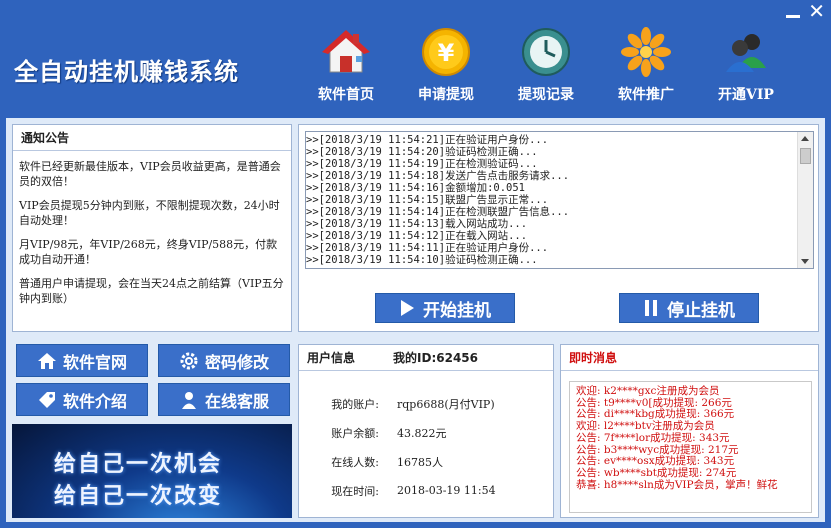 The image size is (831, 528). What do you see at coordinates (148, 252) in the screenshot?
I see `notice-paragraph: 月VIP/98元，年VIP/268元，终身VIP/588元，付款成功自动开通！` at bounding box center [148, 252].